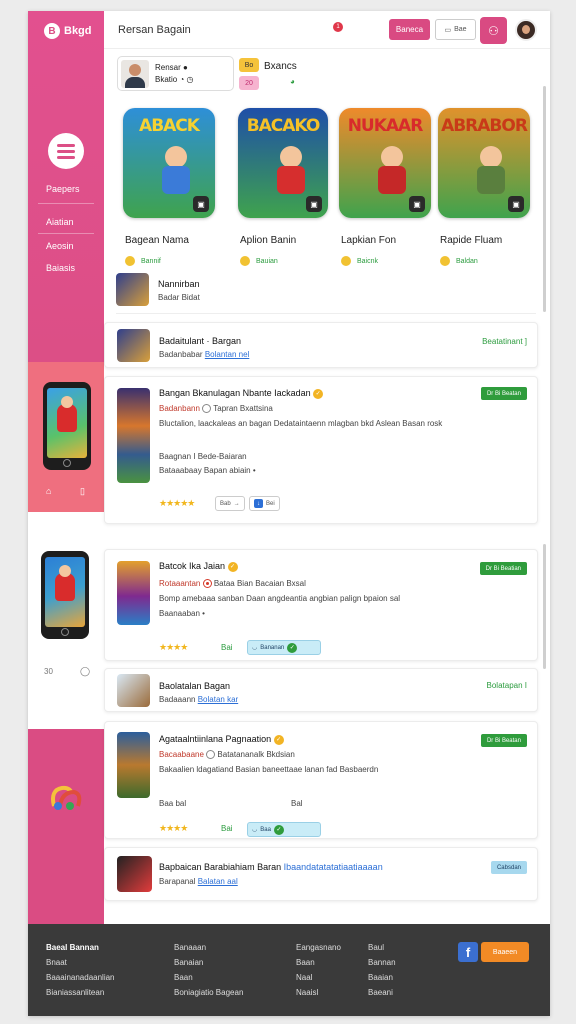 This screenshot has height=1024, width=576. What do you see at coordinates (208, 992) in the screenshot?
I see `footer-link: Boniagiatio Bagean` at bounding box center [208, 992].